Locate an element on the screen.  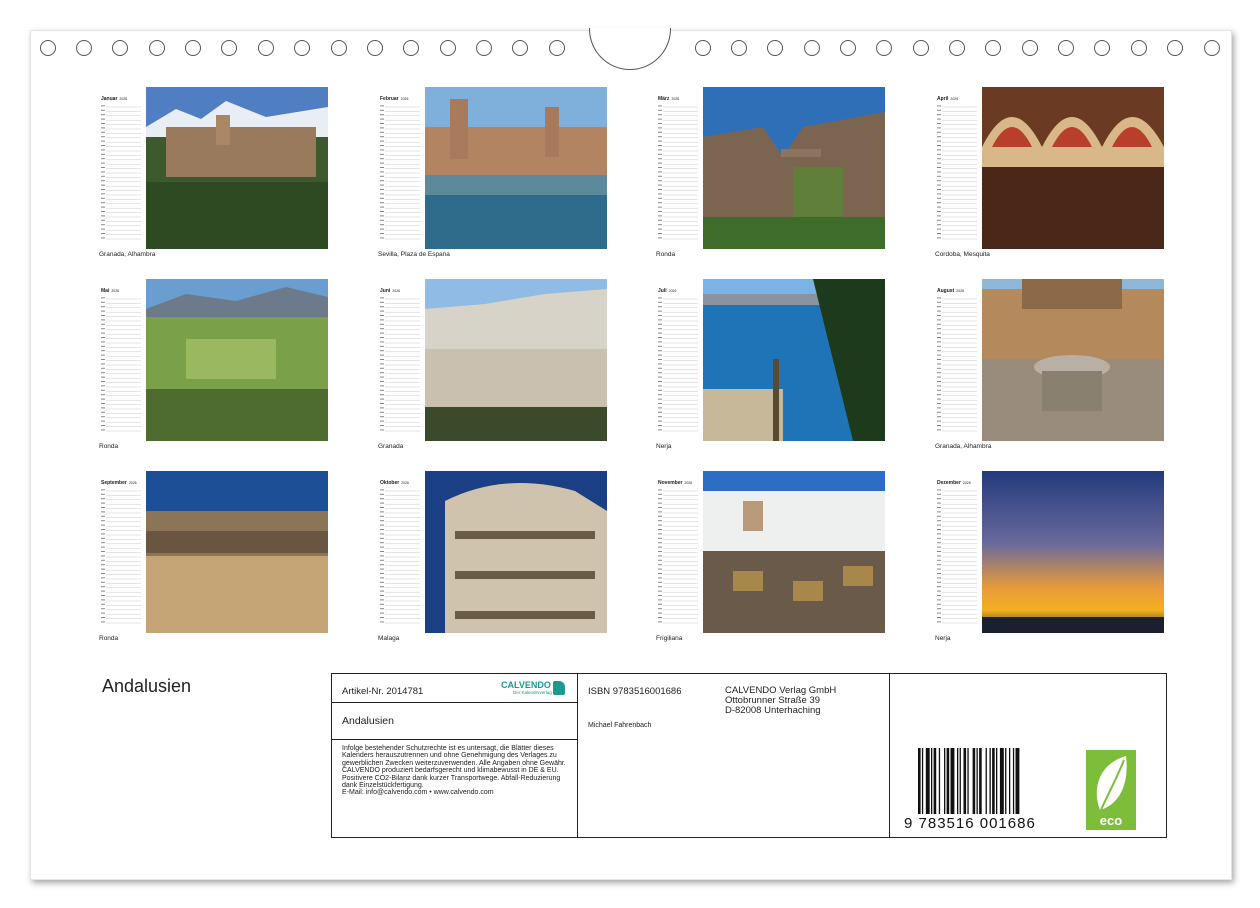
month-name: Juli 2026 is located at coordinates (667, 291).